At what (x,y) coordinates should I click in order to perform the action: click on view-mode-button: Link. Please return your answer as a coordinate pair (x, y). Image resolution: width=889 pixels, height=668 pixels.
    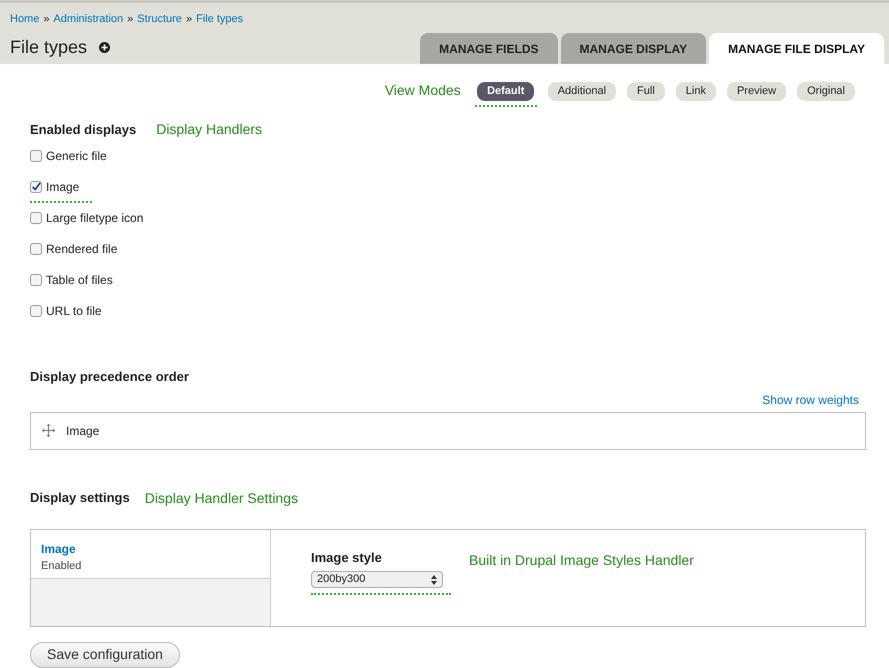
    Looking at the image, I should click on (696, 91).